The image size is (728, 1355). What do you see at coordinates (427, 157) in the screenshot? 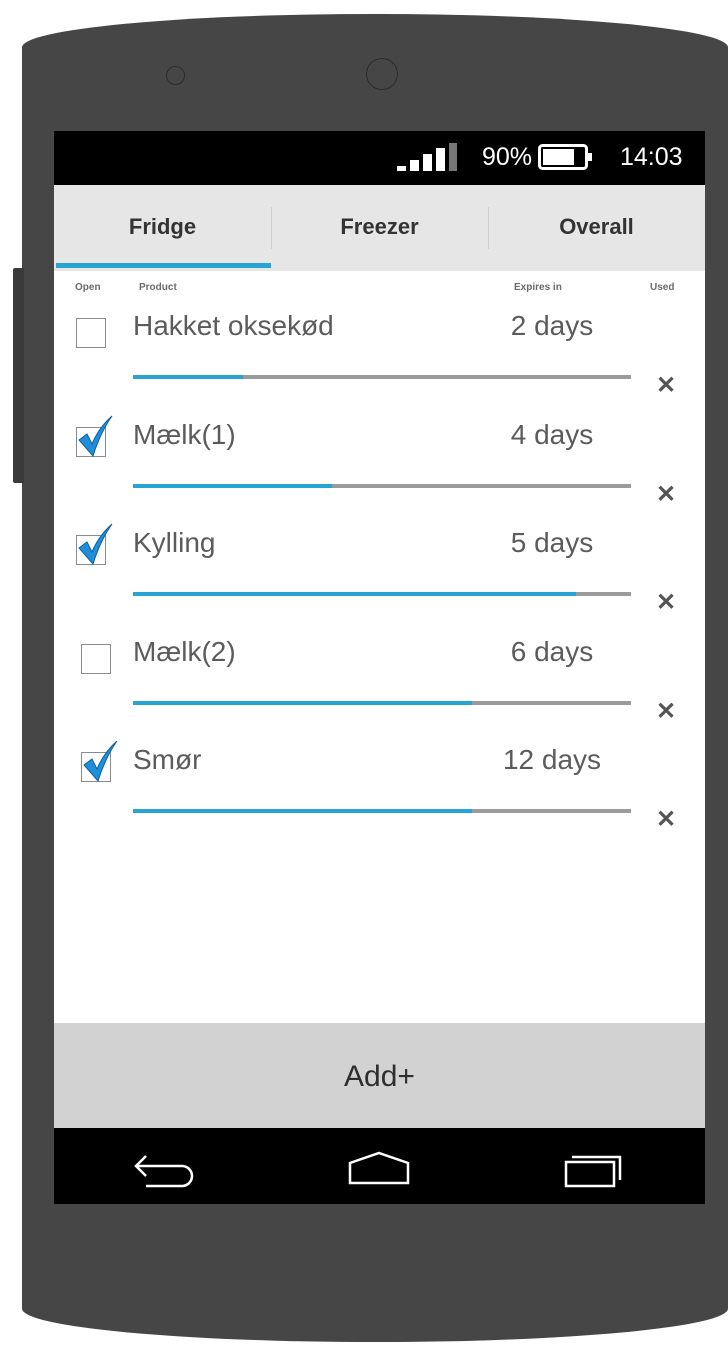
I see `signal-icon` at bounding box center [427, 157].